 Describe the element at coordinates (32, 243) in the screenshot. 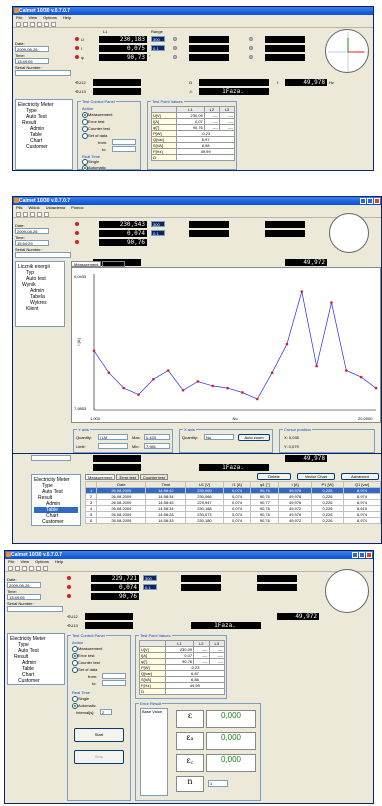

I see `time-field: 15:54:29` at that location.